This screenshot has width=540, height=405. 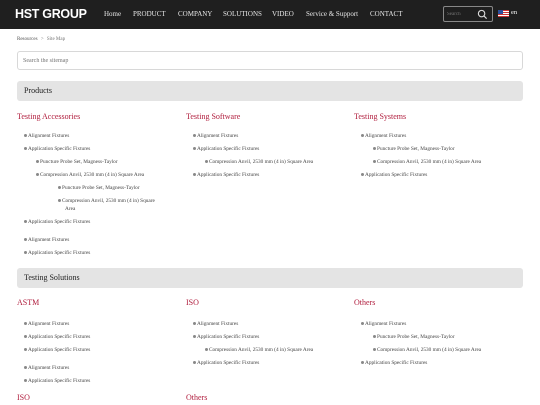 I want to click on list-item-continuation: Area, so click(x=70, y=209).